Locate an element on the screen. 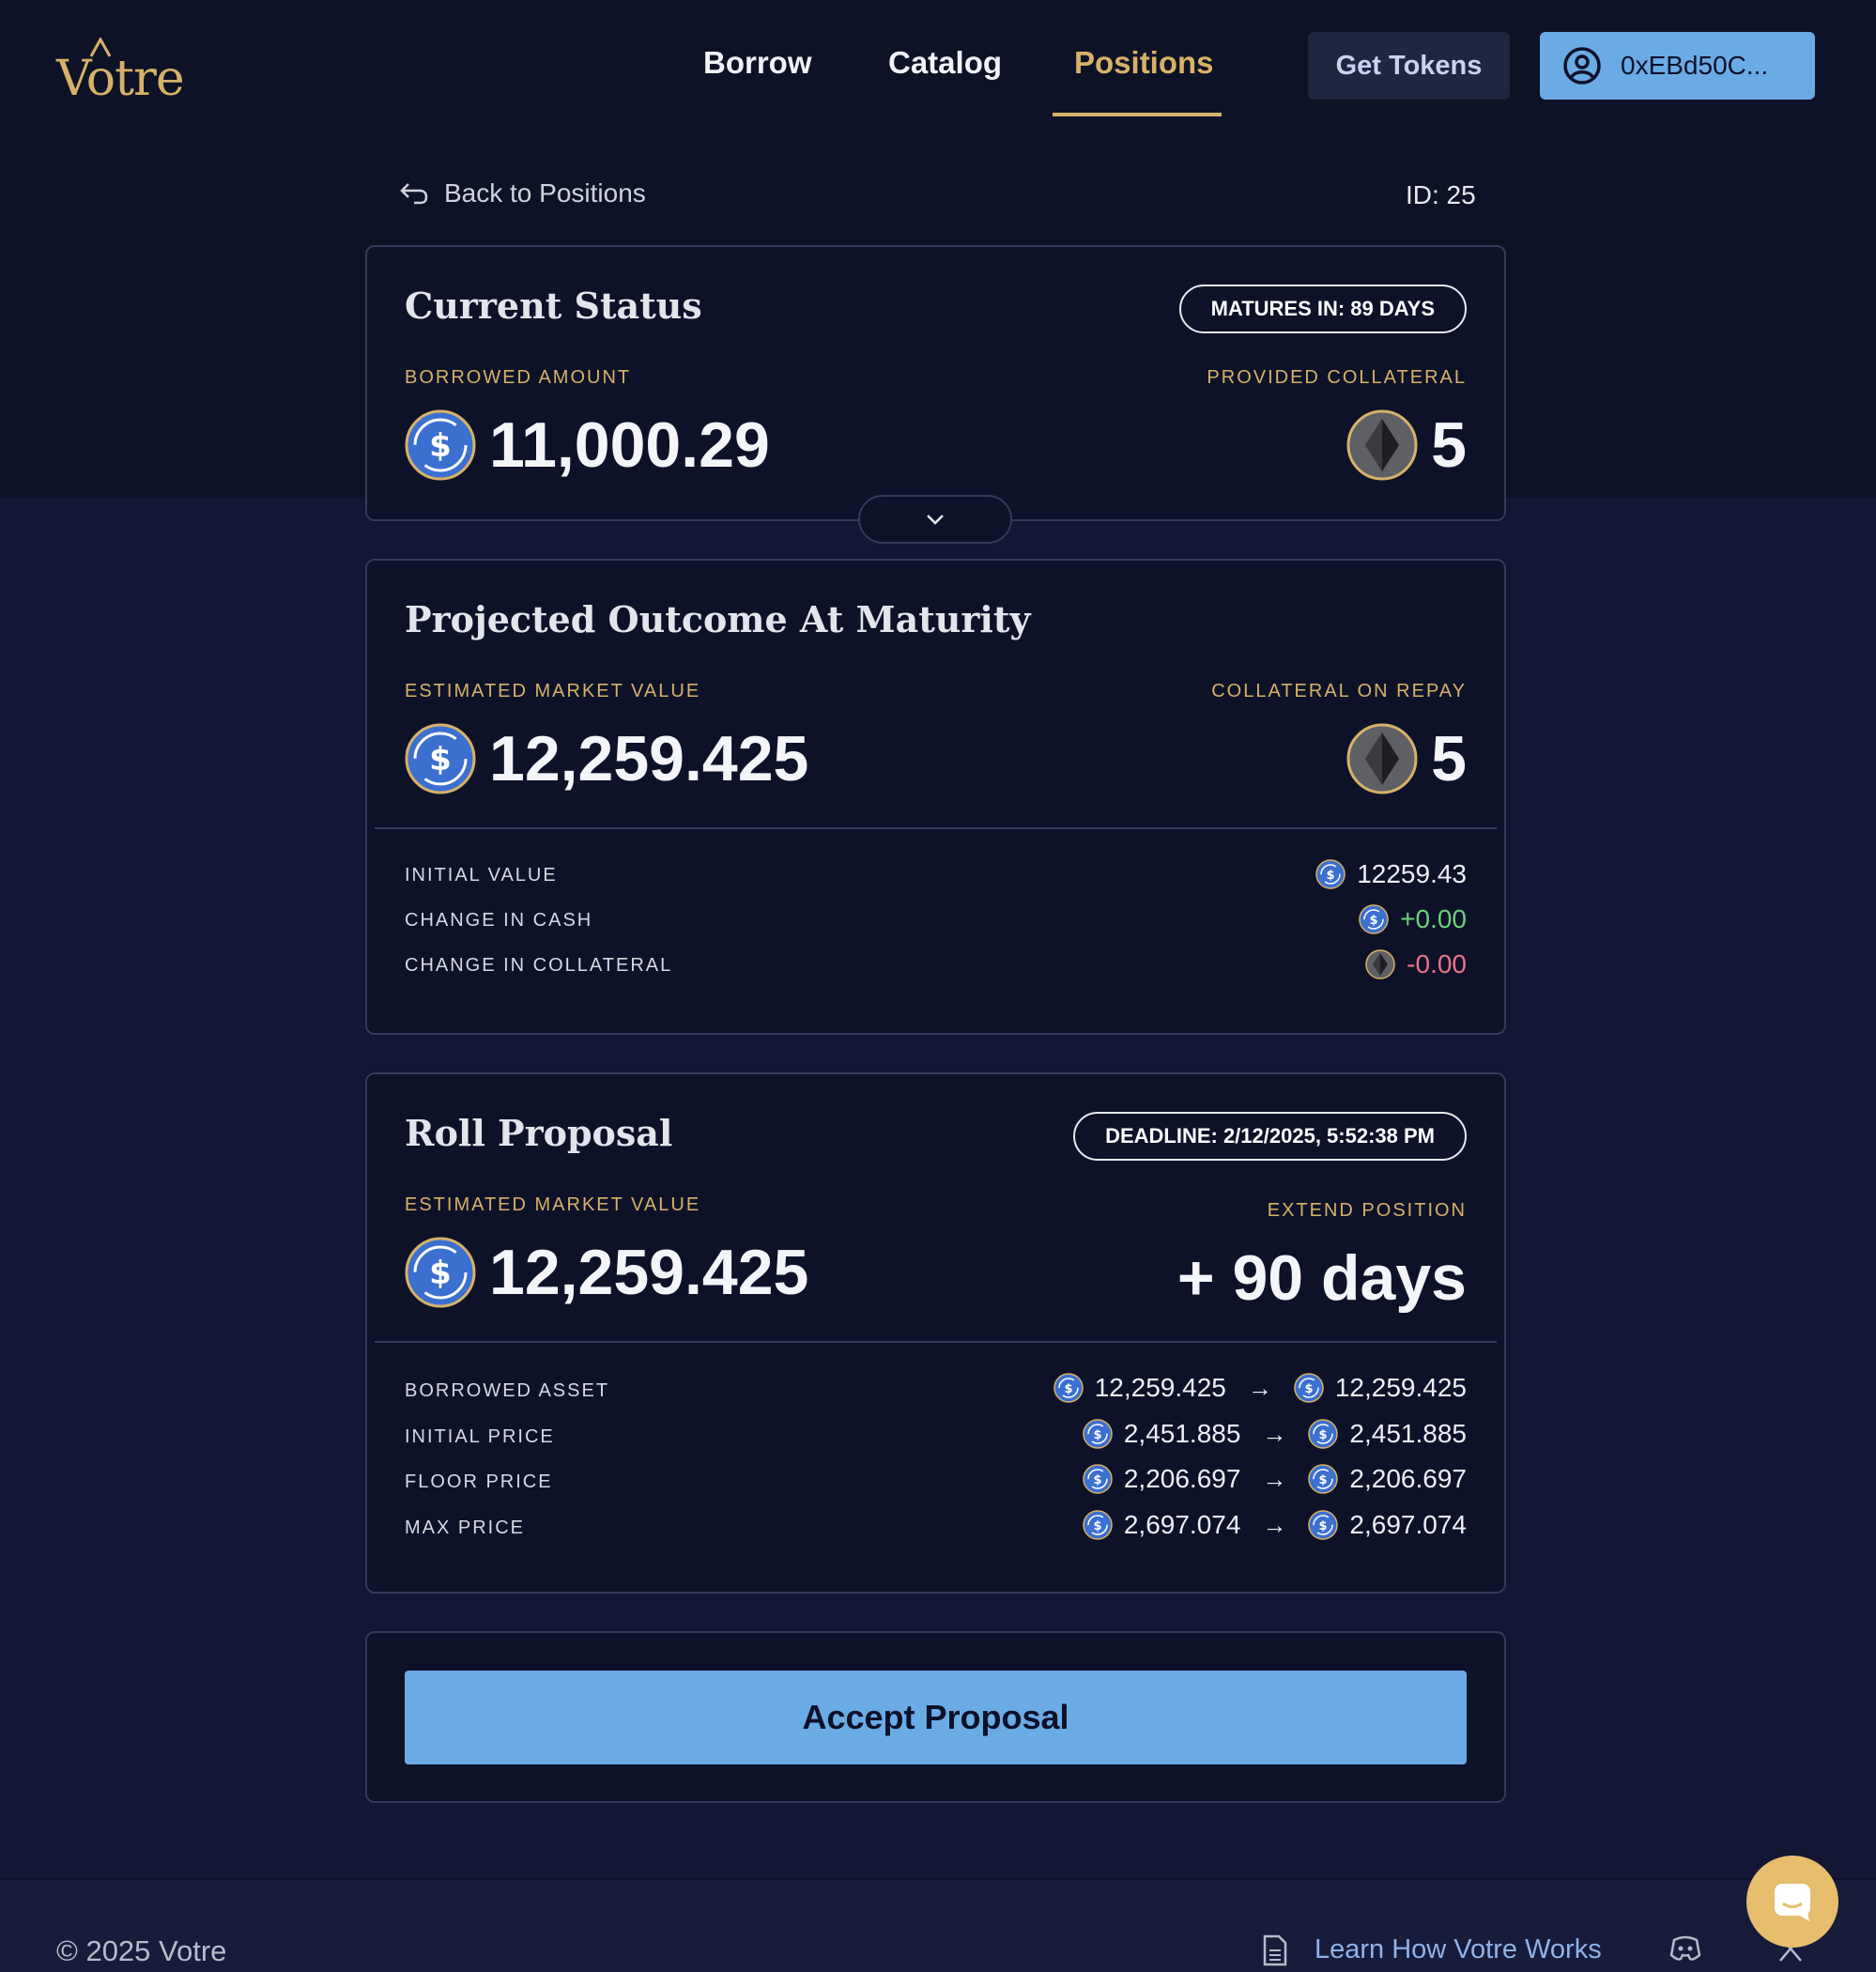 This screenshot has height=1972, width=1876. card-title: Projected Outcome At Maturity is located at coordinates (718, 619).